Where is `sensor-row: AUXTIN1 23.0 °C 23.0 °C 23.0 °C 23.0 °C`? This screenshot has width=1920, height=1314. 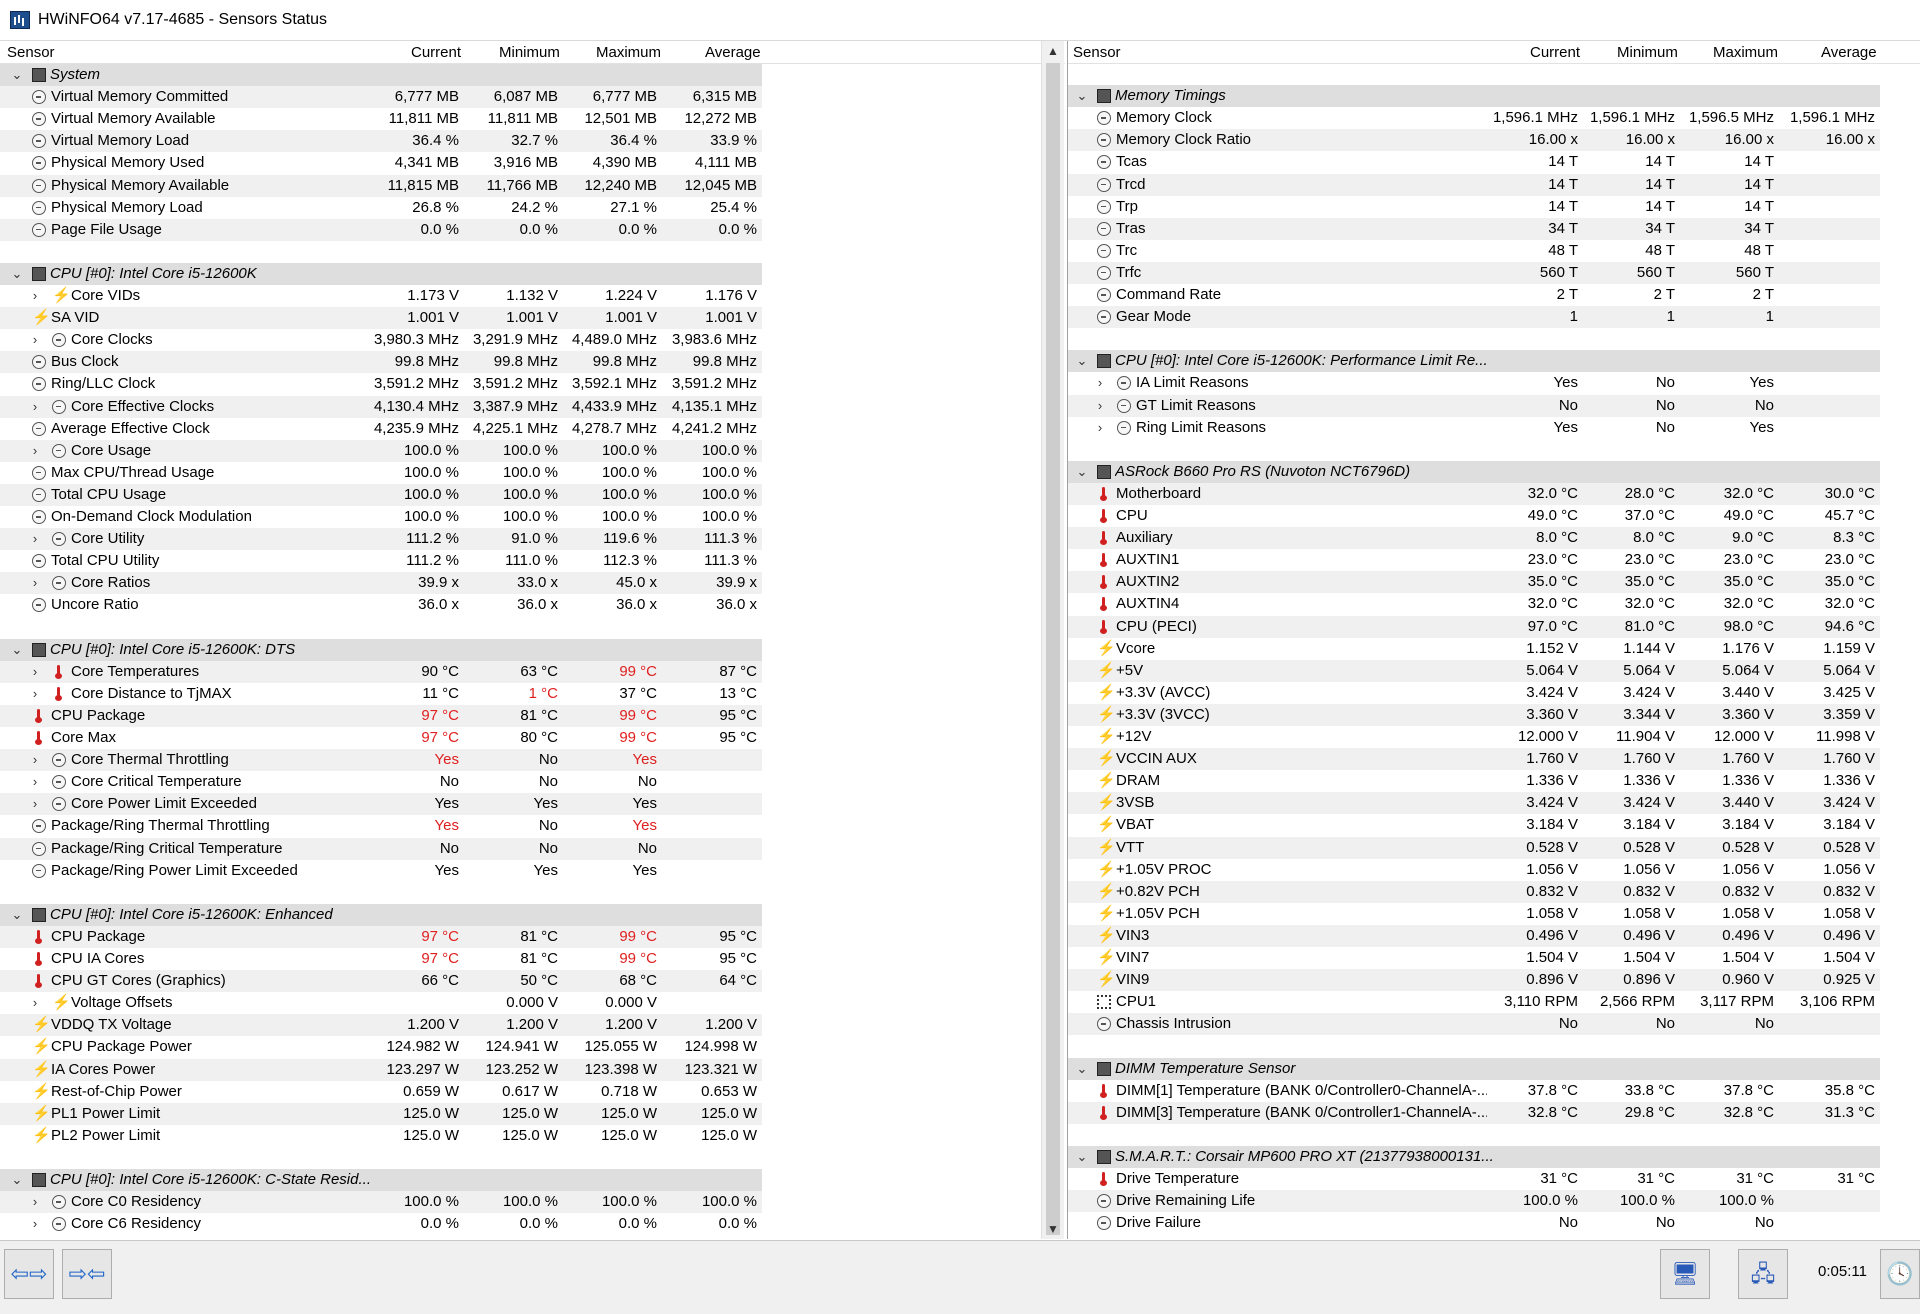 sensor-row: AUXTIN1 23.0 °C 23.0 °C 23.0 °C 23.0 °C is located at coordinates (1494, 560).